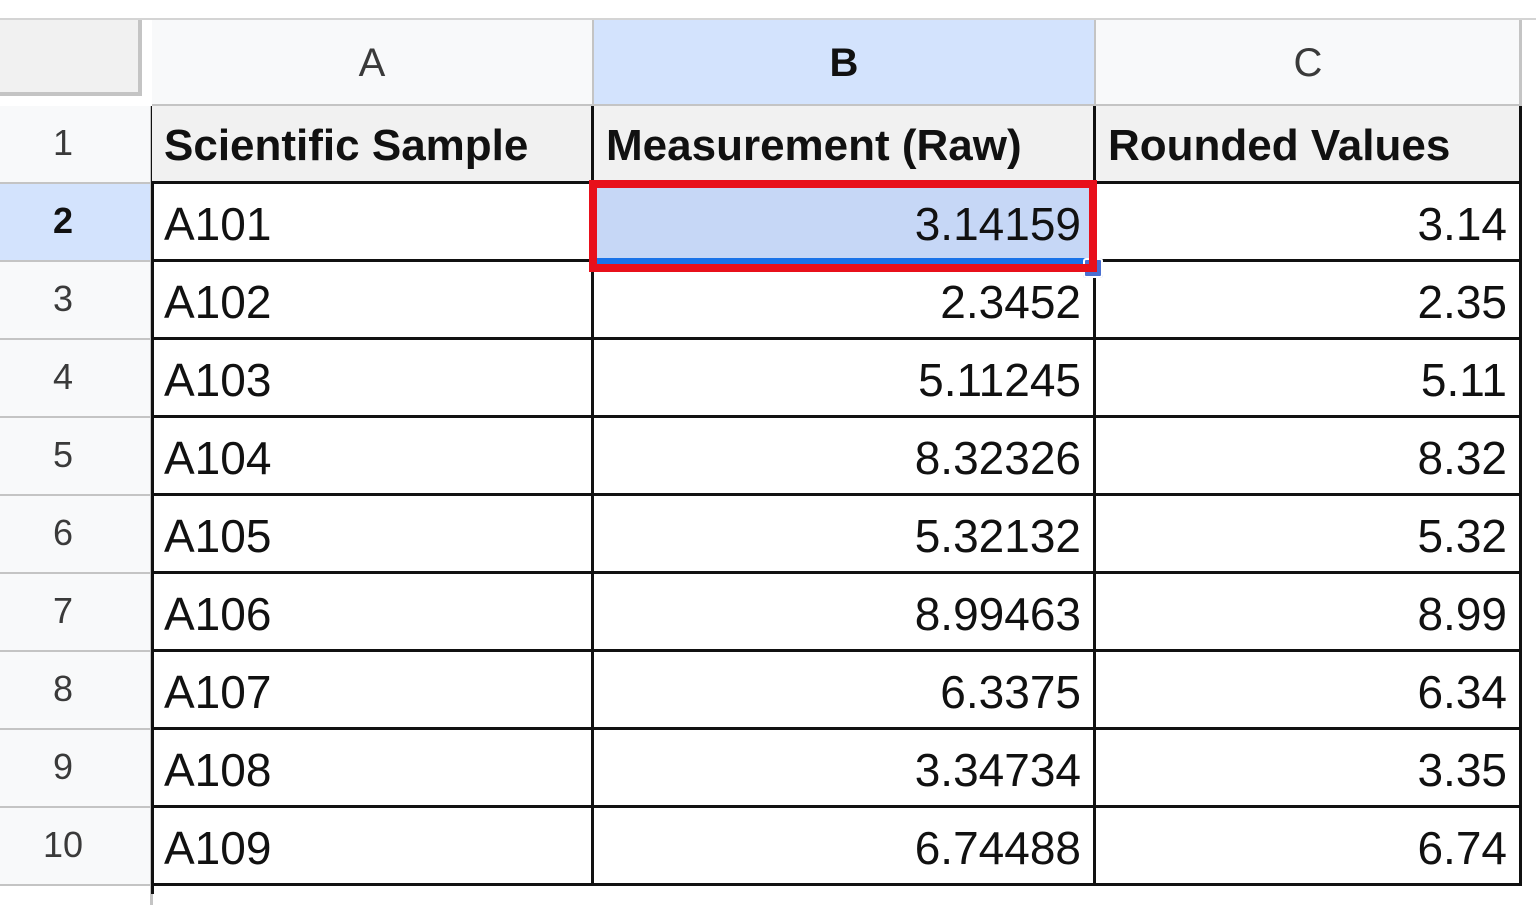  What do you see at coordinates (76, 145) in the screenshot?
I see `row-header-1: 1` at bounding box center [76, 145].